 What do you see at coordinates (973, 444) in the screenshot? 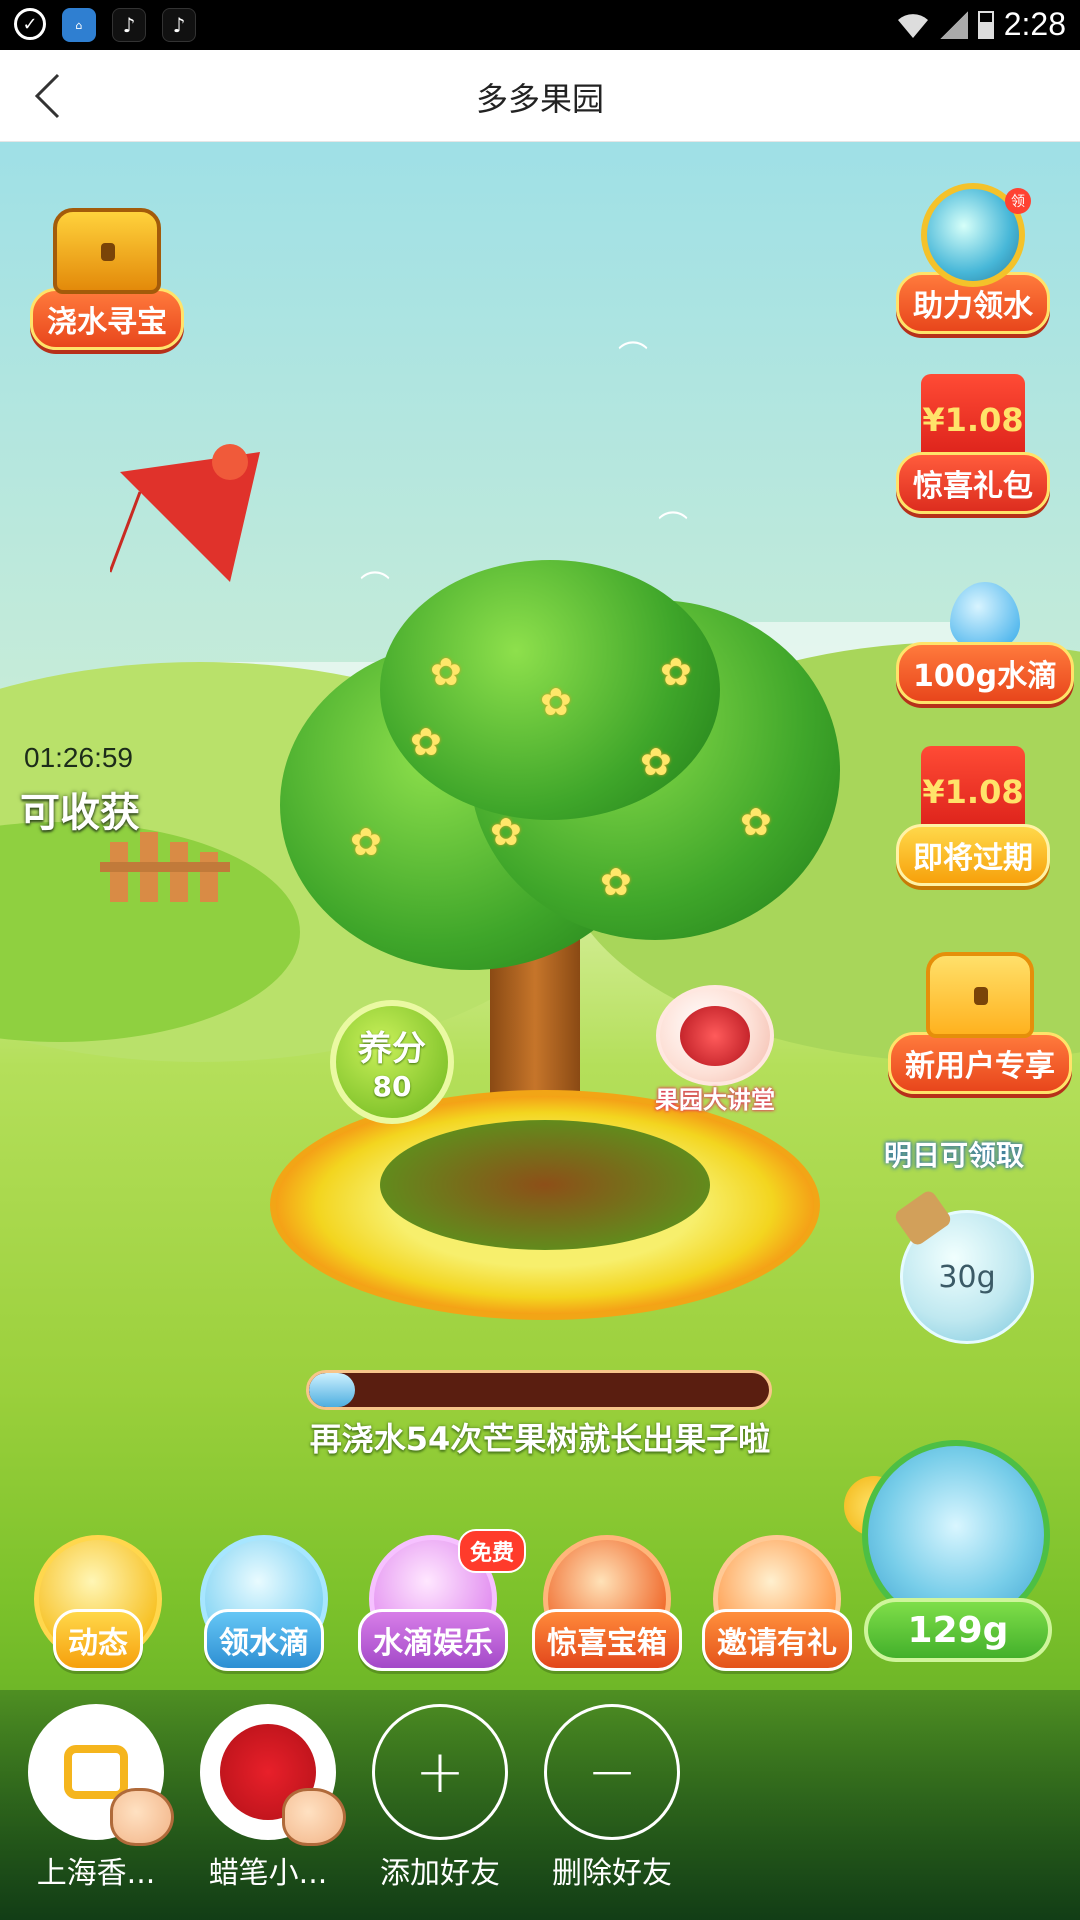
I see `surprise-gift-button: ¥1.08 惊喜礼包` at bounding box center [973, 444].